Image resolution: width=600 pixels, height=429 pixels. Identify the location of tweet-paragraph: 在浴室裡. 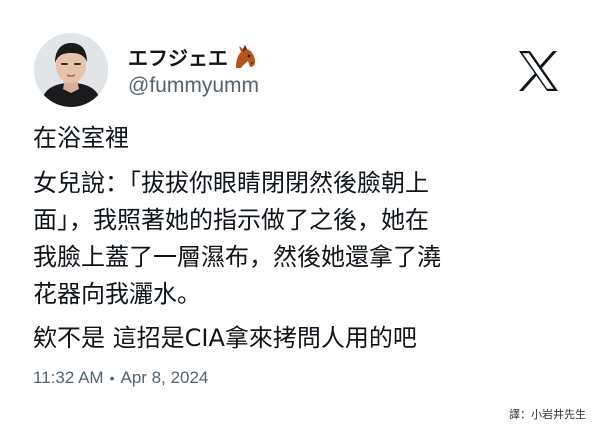
(81, 138).